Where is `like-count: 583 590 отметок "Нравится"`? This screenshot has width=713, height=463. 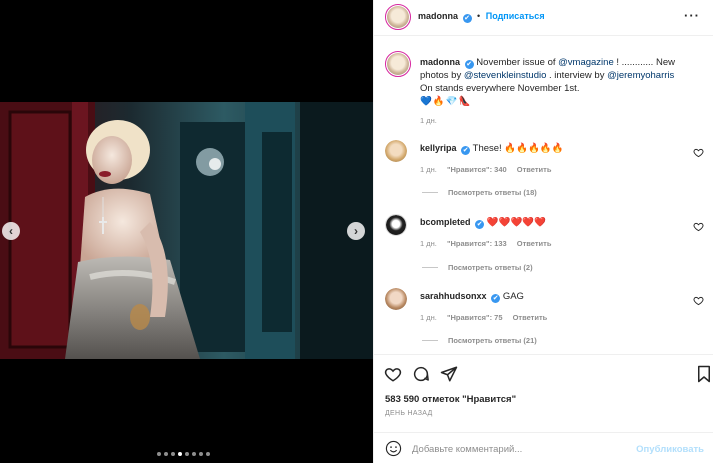
like-count: 583 590 отметок "Нравится" is located at coordinates (450, 399).